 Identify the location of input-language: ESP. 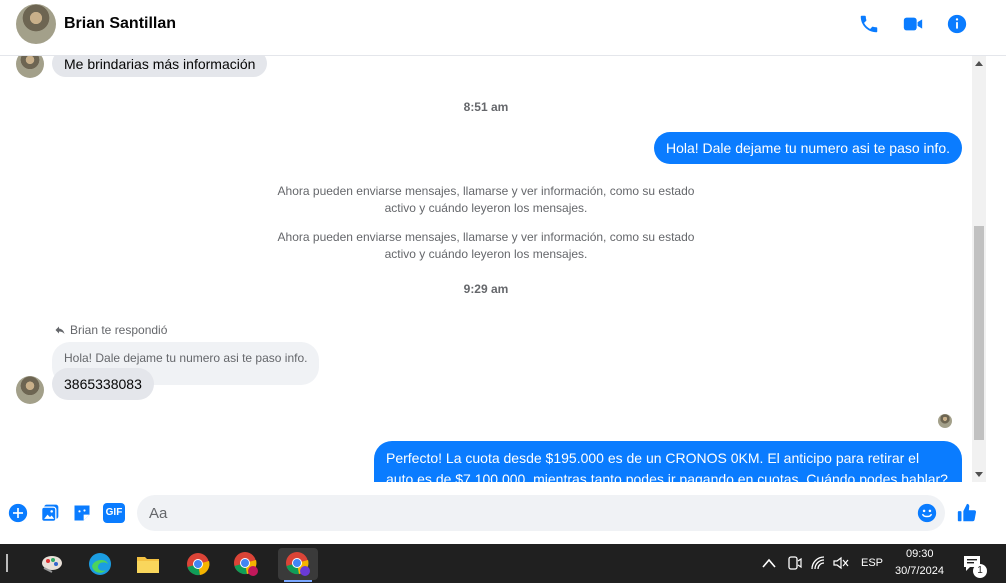
(872, 563).